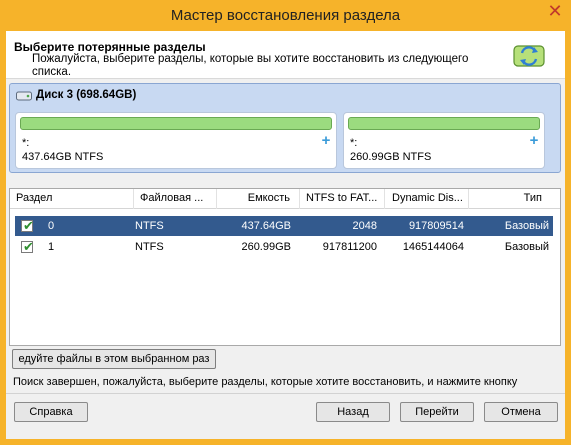  What do you see at coordinates (71, 198) in the screenshot?
I see `column-header-partition: Раздел` at bounding box center [71, 198].